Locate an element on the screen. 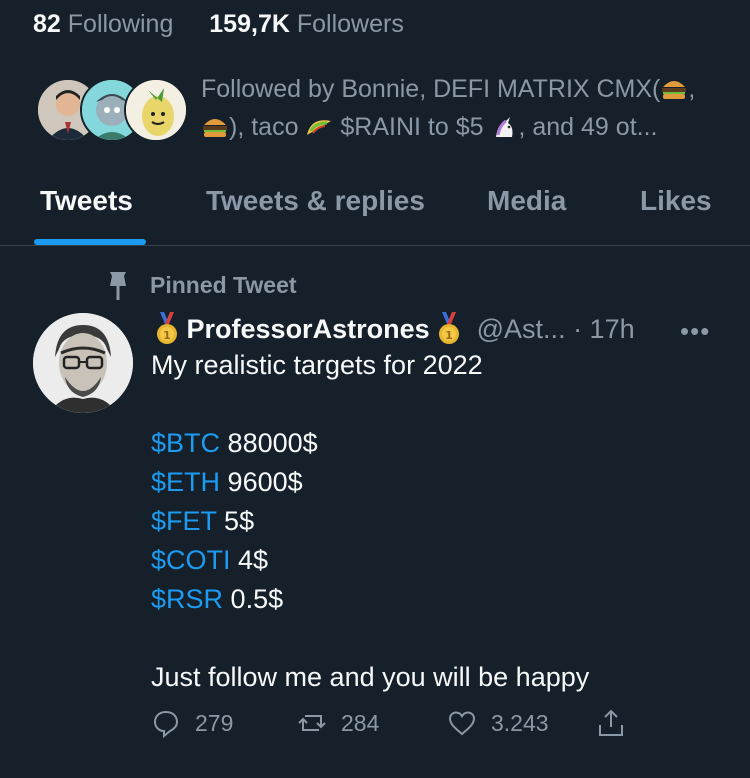  pin-icon is located at coordinates (118, 289).